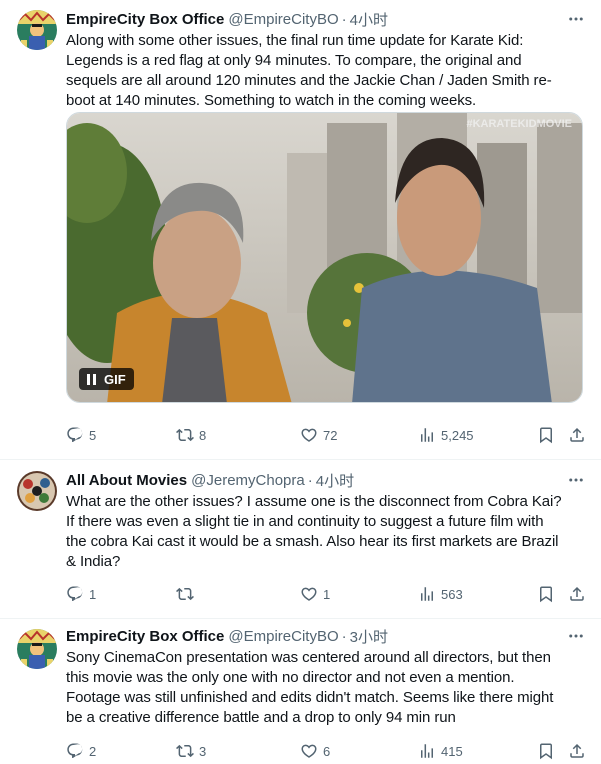  What do you see at coordinates (248, 480) in the screenshot?
I see `author-handle: @JeremyChopra` at bounding box center [248, 480].